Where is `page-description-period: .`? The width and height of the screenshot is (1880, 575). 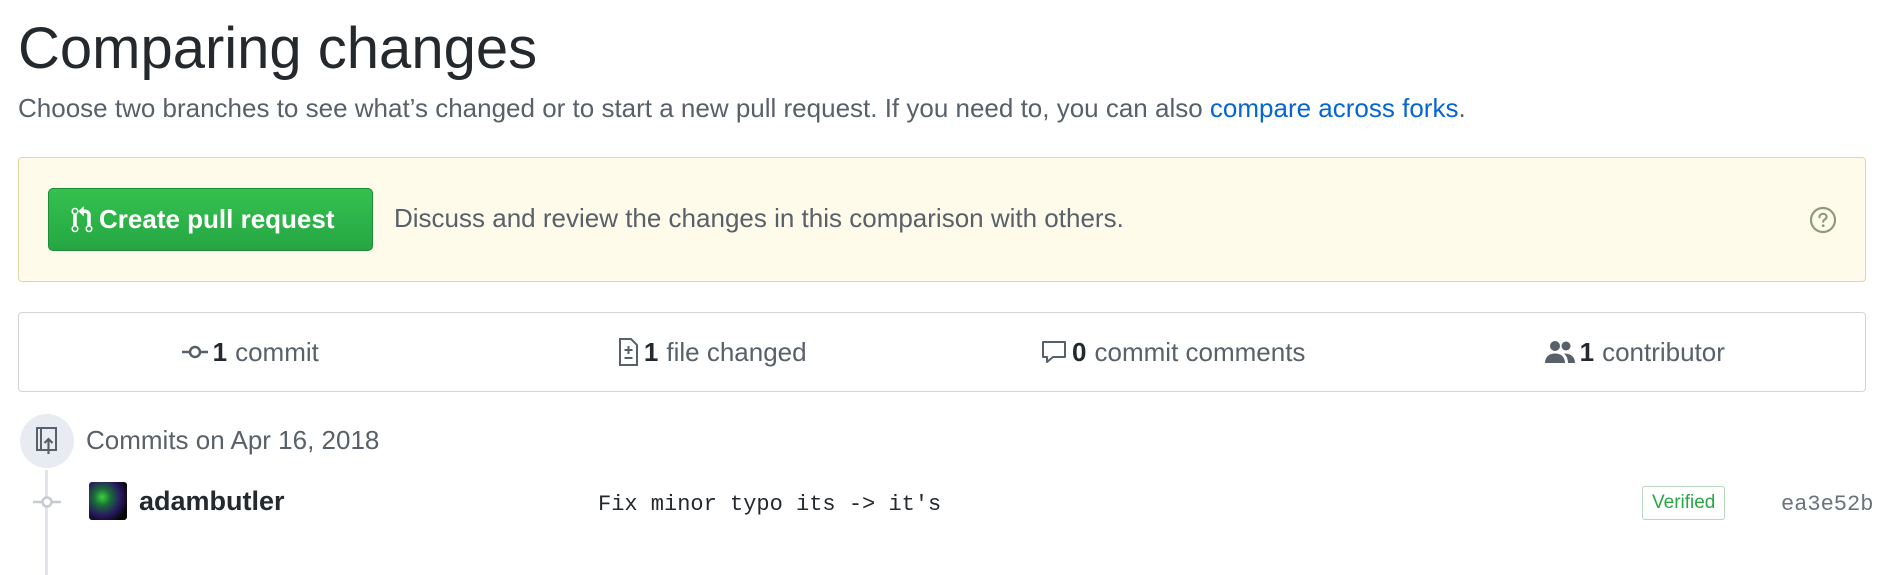
page-description-period: . is located at coordinates (1462, 108).